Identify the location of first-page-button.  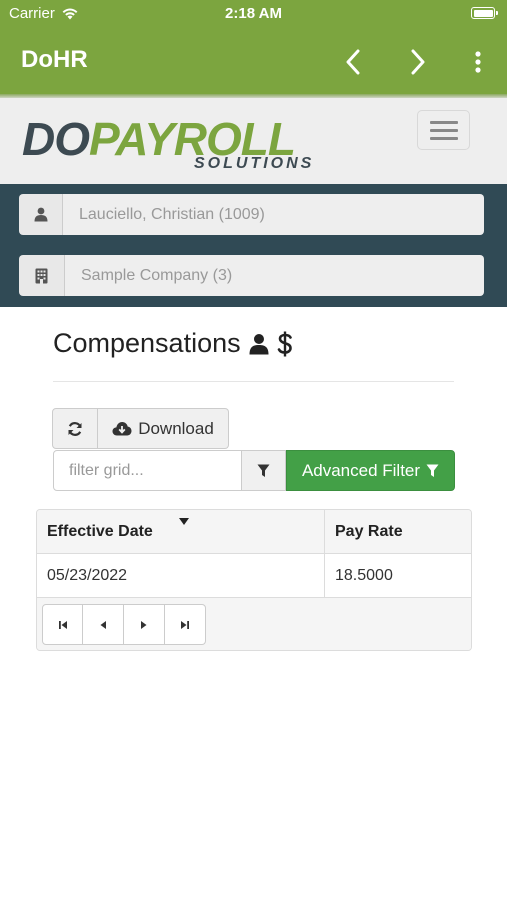
(62, 624).